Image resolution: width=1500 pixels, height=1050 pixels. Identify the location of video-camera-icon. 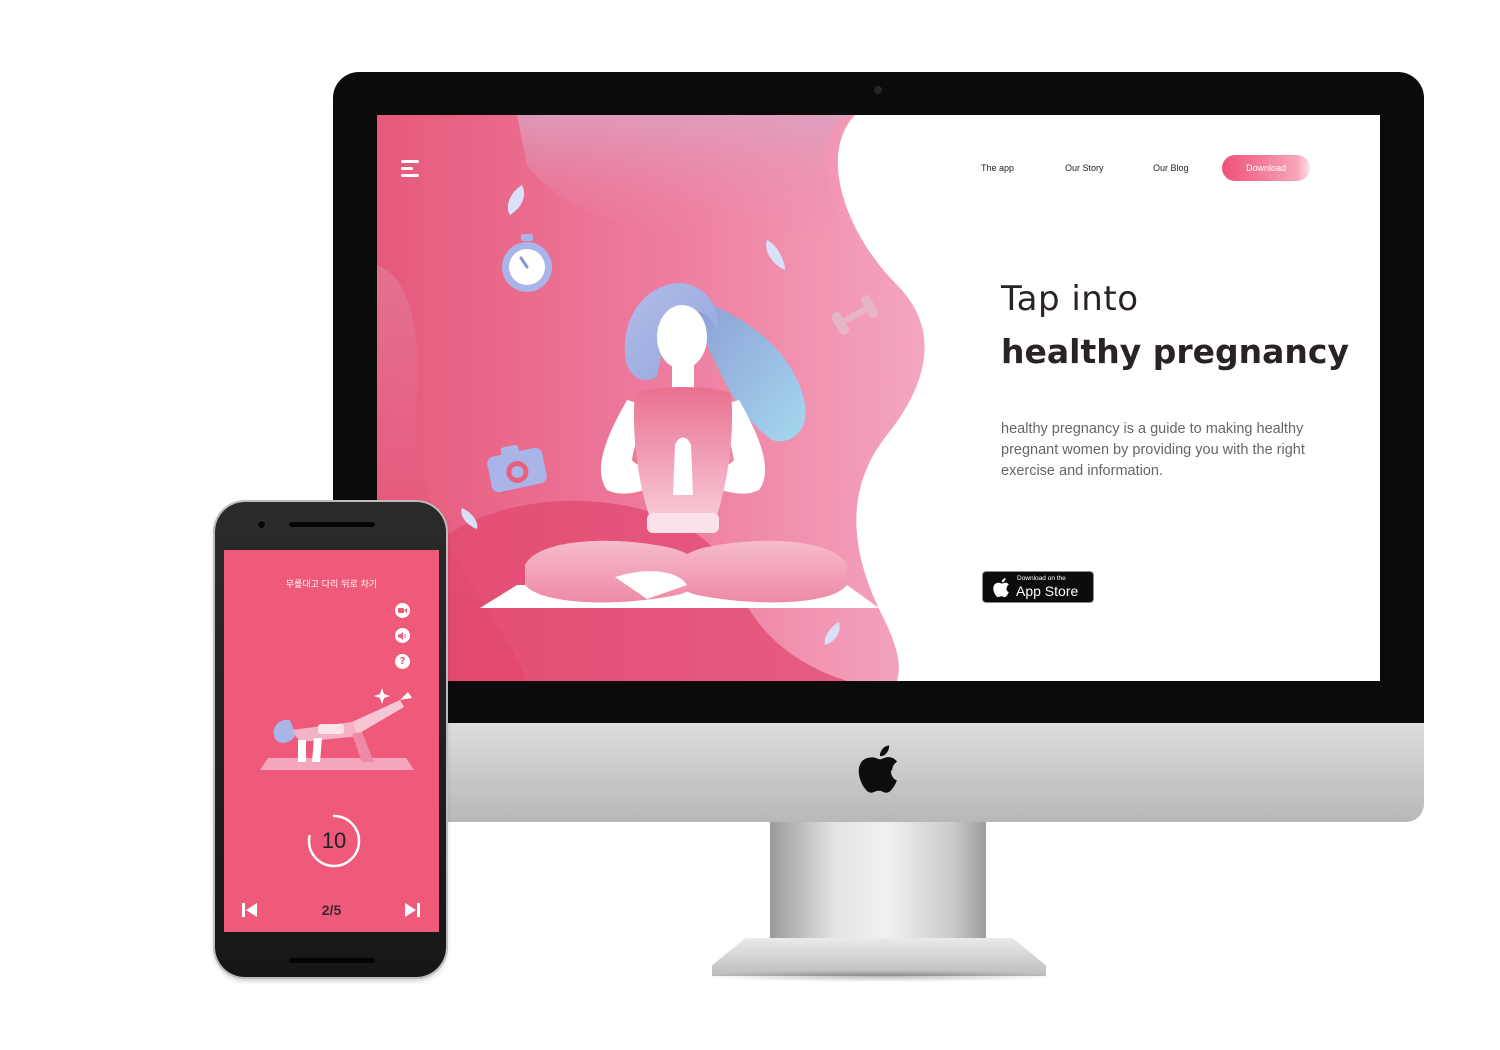
(402, 610).